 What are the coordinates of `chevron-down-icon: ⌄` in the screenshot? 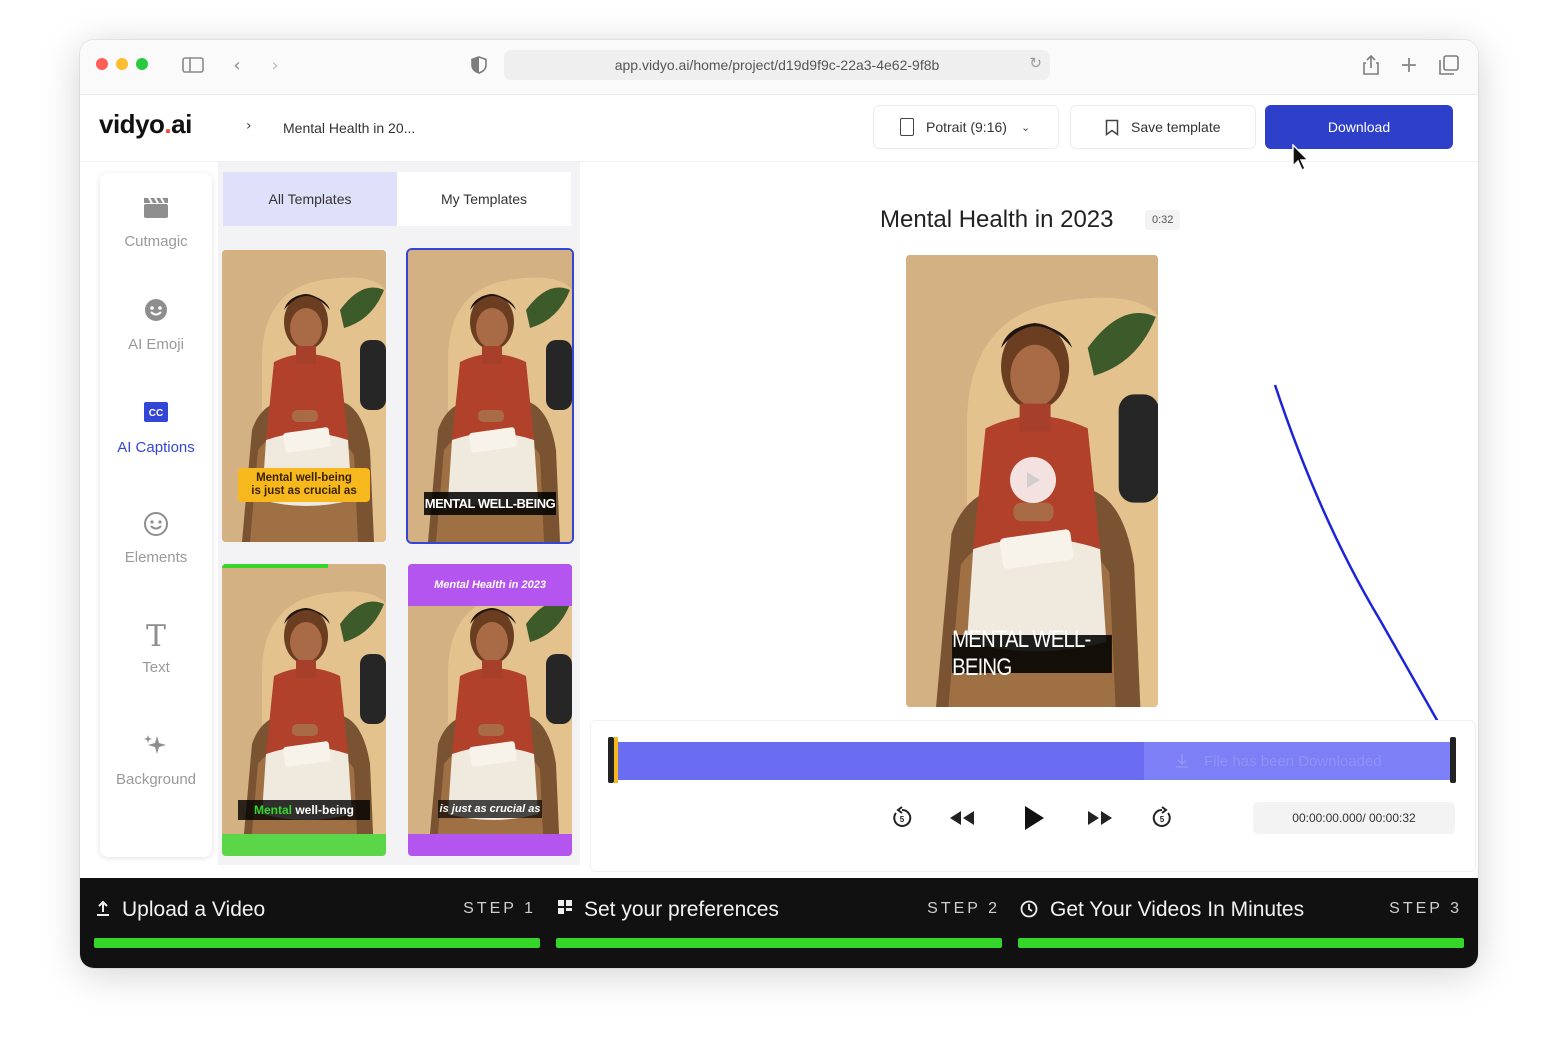 It's located at (1025, 127).